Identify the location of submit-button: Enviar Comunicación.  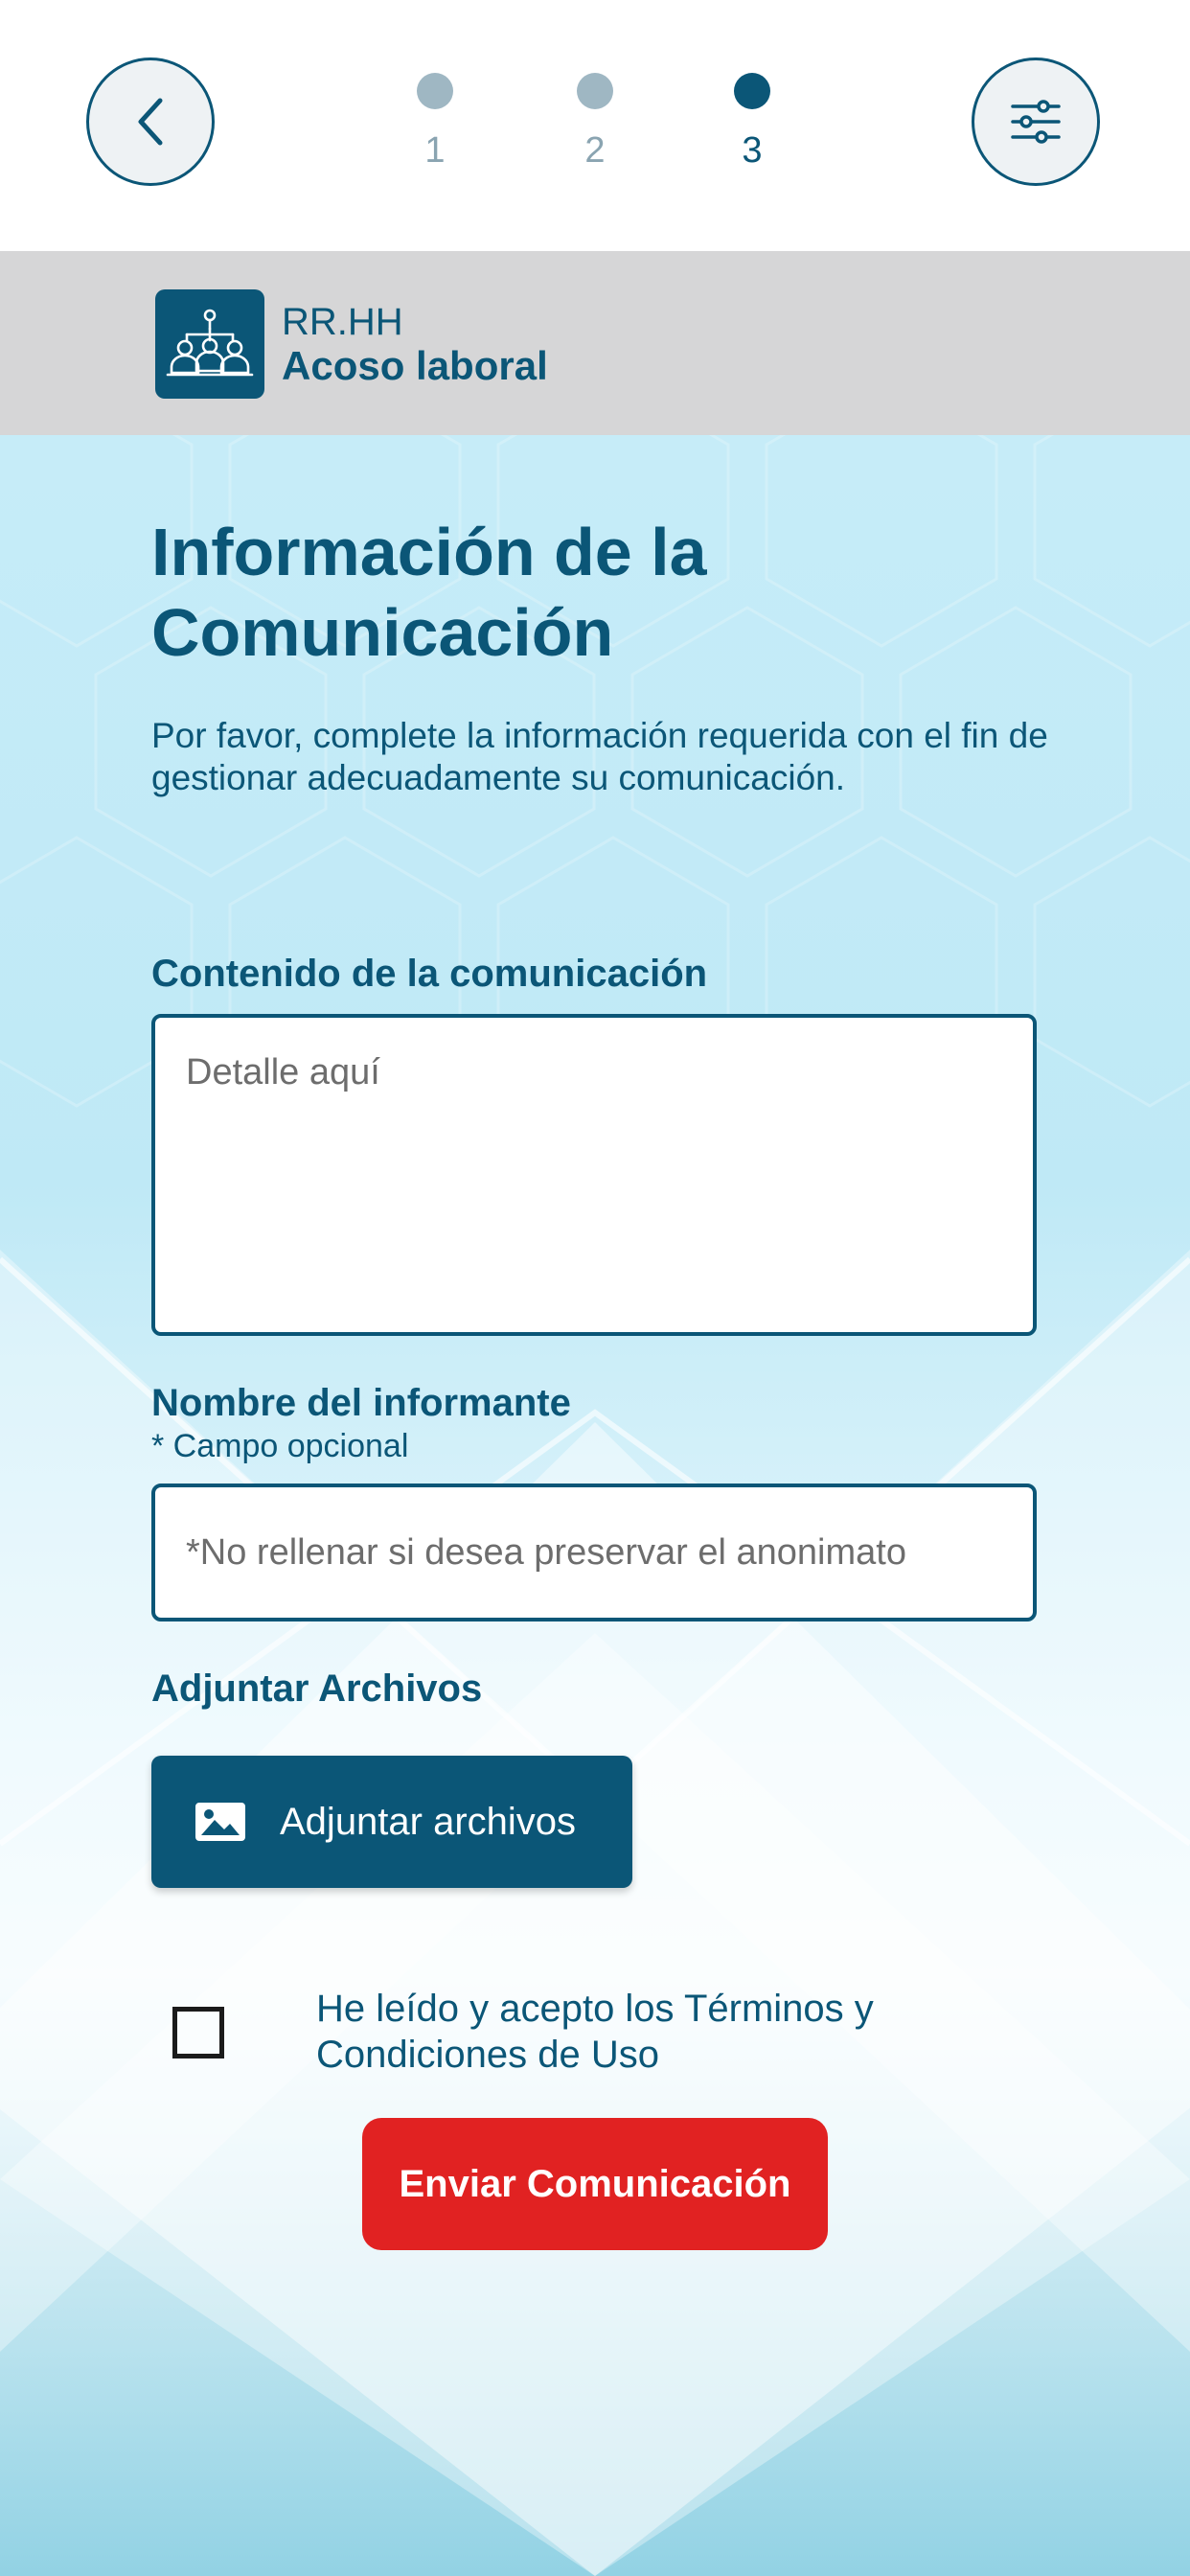
(595, 2184).